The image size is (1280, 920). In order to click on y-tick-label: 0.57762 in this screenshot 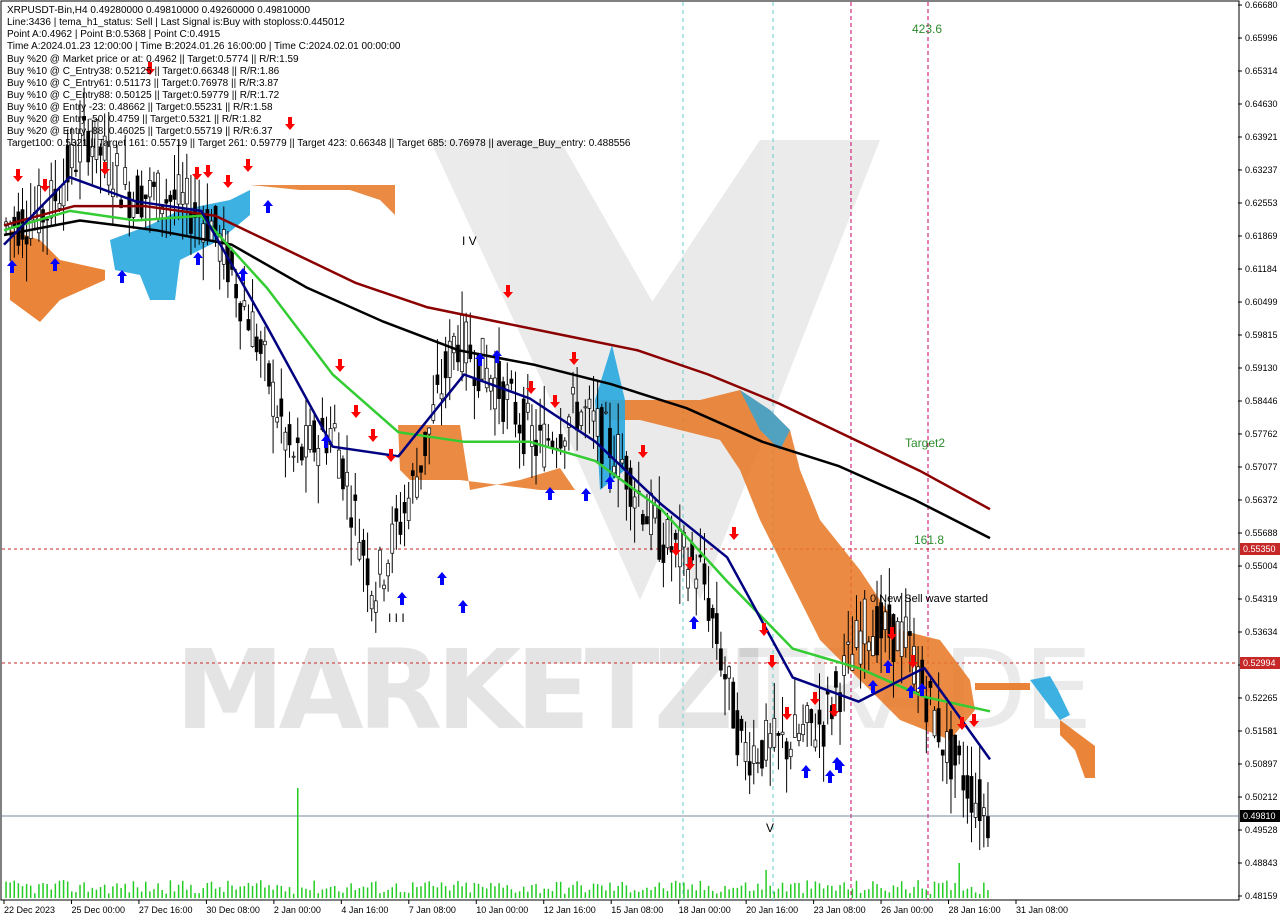, I will do `click(1261, 434)`.